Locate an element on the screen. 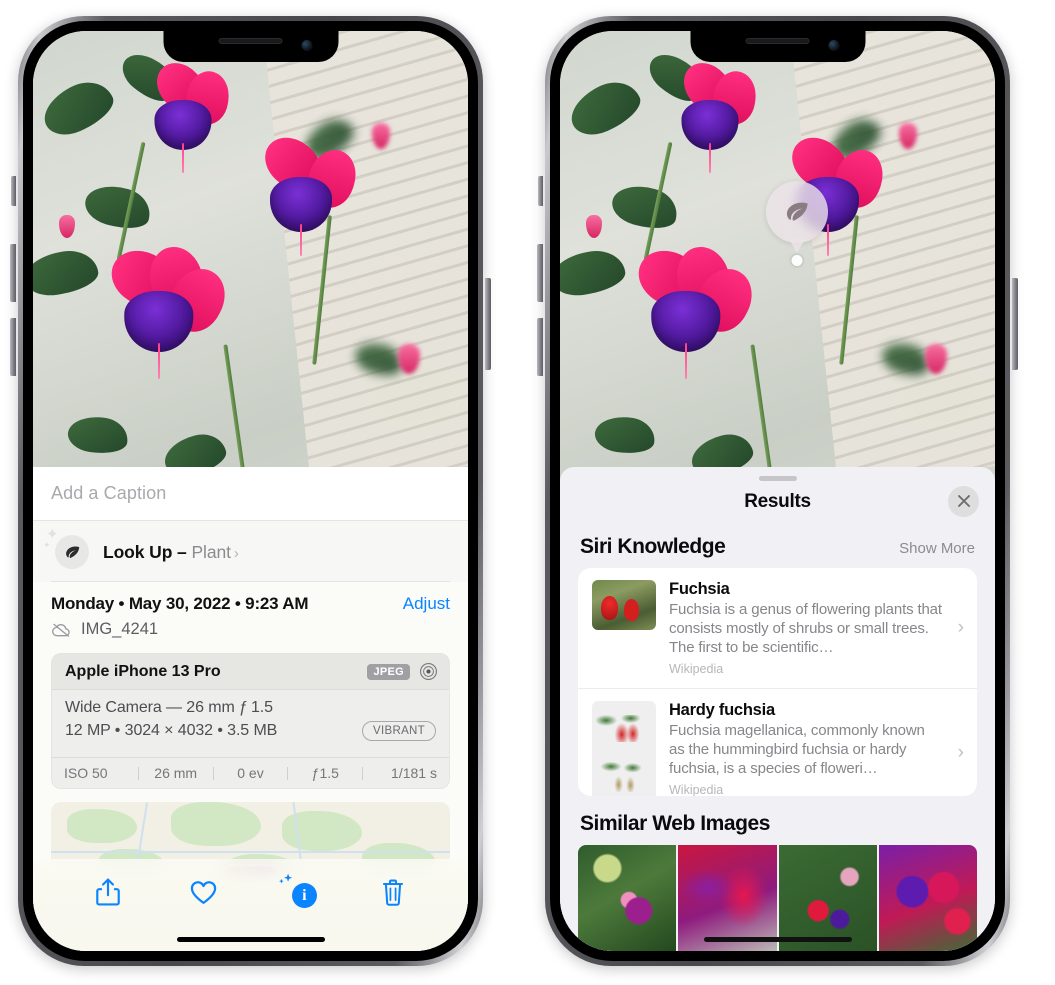 The height and width of the screenshot is (985, 1055). filename: IMG_4241 is located at coordinates (120, 629).